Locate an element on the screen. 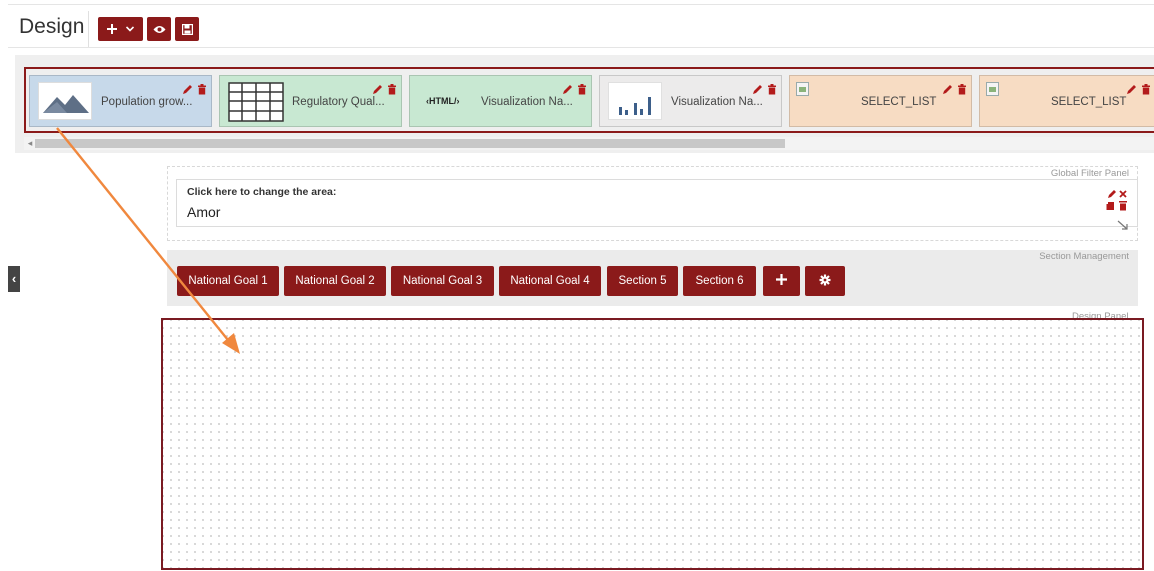  table-grid-icon is located at coordinates (256, 102).